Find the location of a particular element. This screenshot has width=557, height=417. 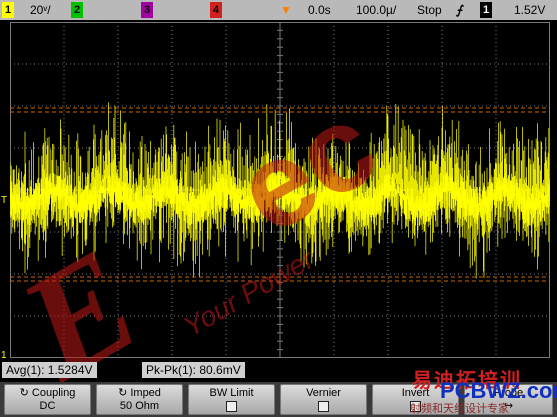

vernier-button: Vernier is located at coordinates (323, 399).